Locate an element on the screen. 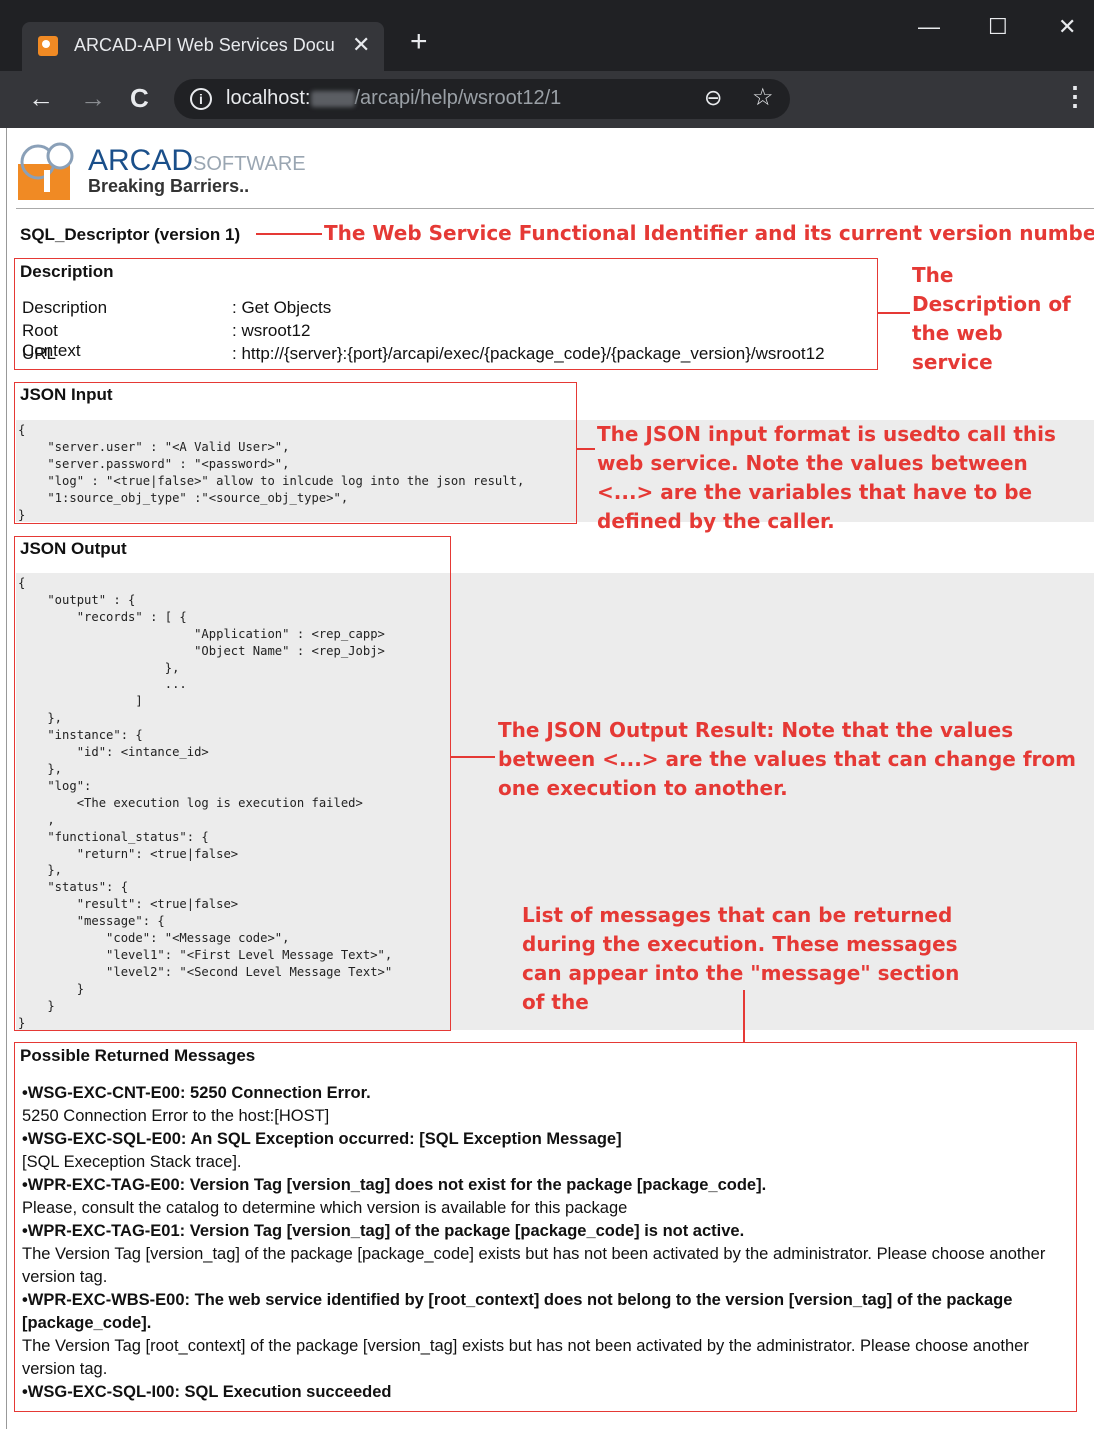 The height and width of the screenshot is (1429, 1094). arcad-favicon-icon is located at coordinates (48, 46).